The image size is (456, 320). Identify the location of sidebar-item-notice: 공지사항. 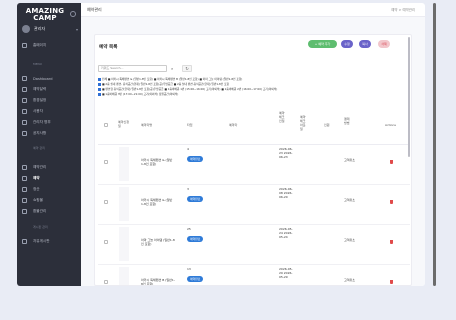
(50, 133).